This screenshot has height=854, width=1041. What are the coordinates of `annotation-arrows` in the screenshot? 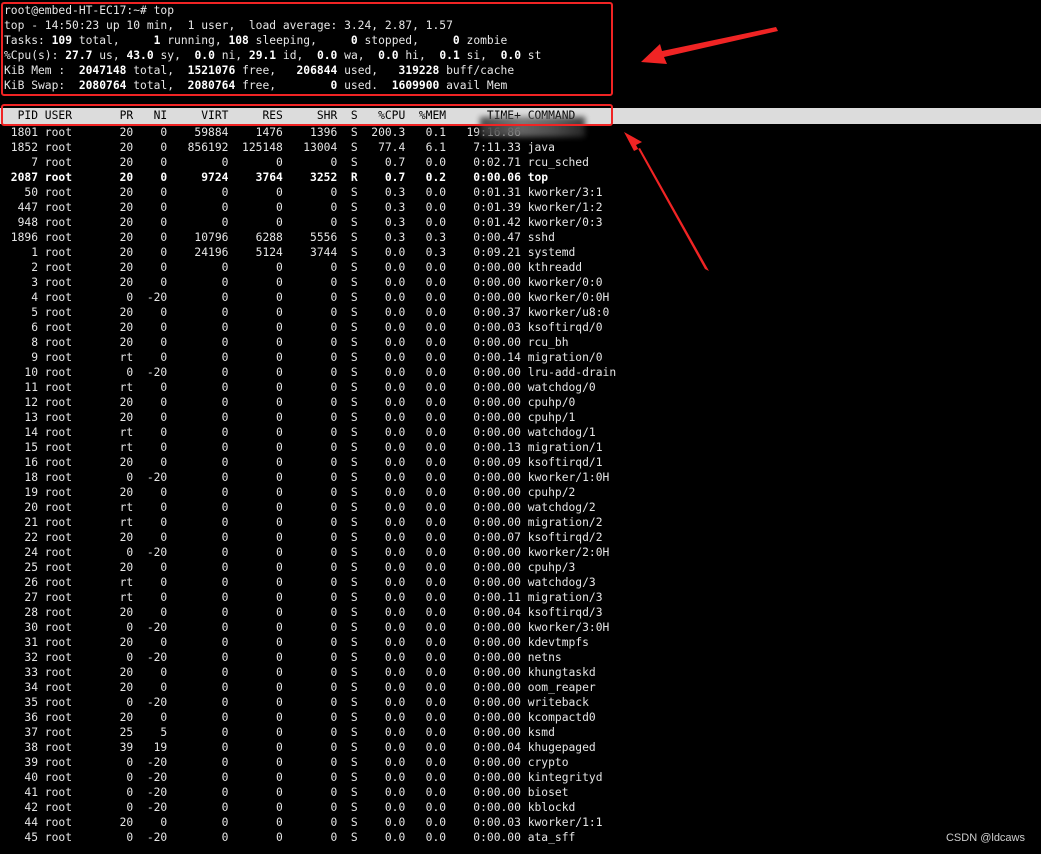 It's located at (701, 149).